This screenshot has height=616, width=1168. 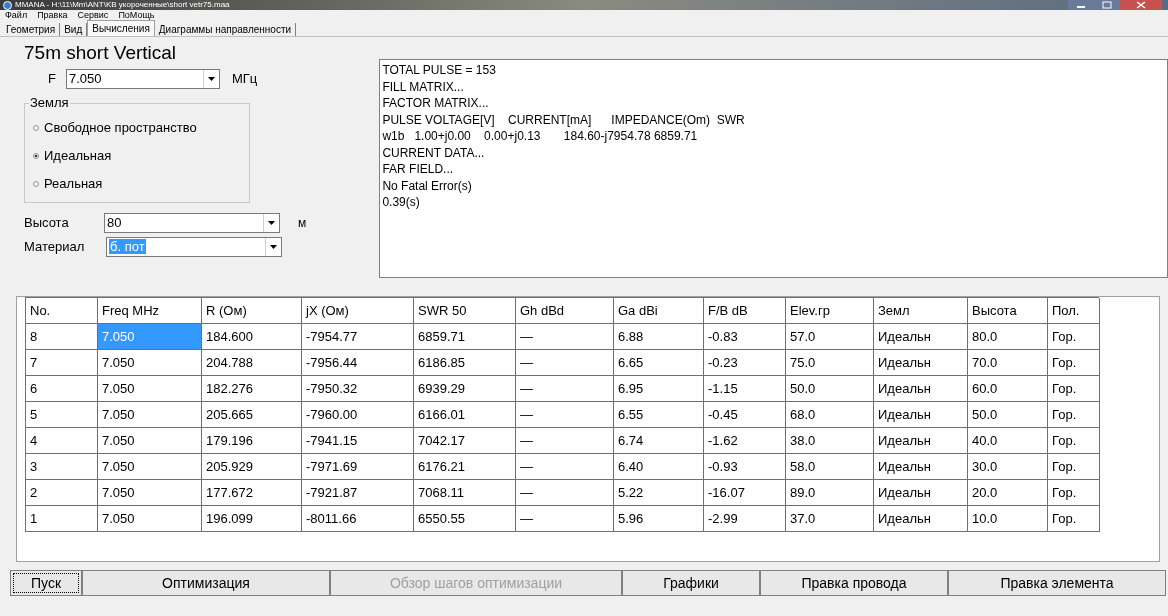 What do you see at coordinates (745, 311) in the screenshot?
I see `column-header: F/B dB` at bounding box center [745, 311].